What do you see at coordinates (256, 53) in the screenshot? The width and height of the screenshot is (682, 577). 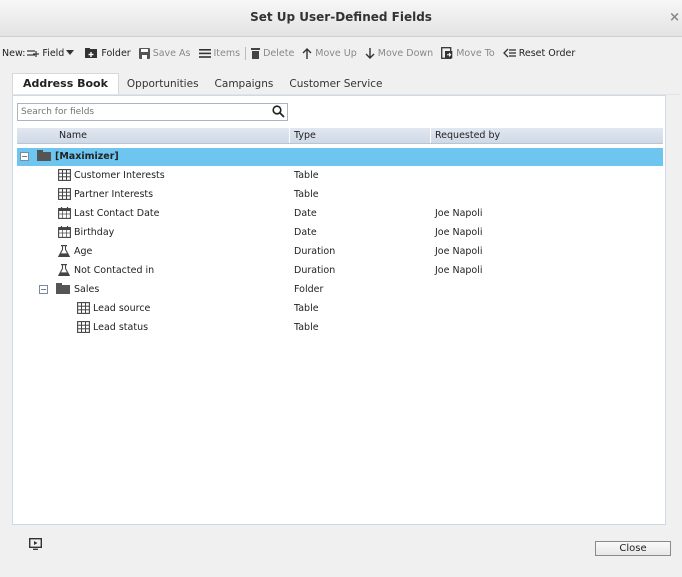 I see `trash-icon` at bounding box center [256, 53].